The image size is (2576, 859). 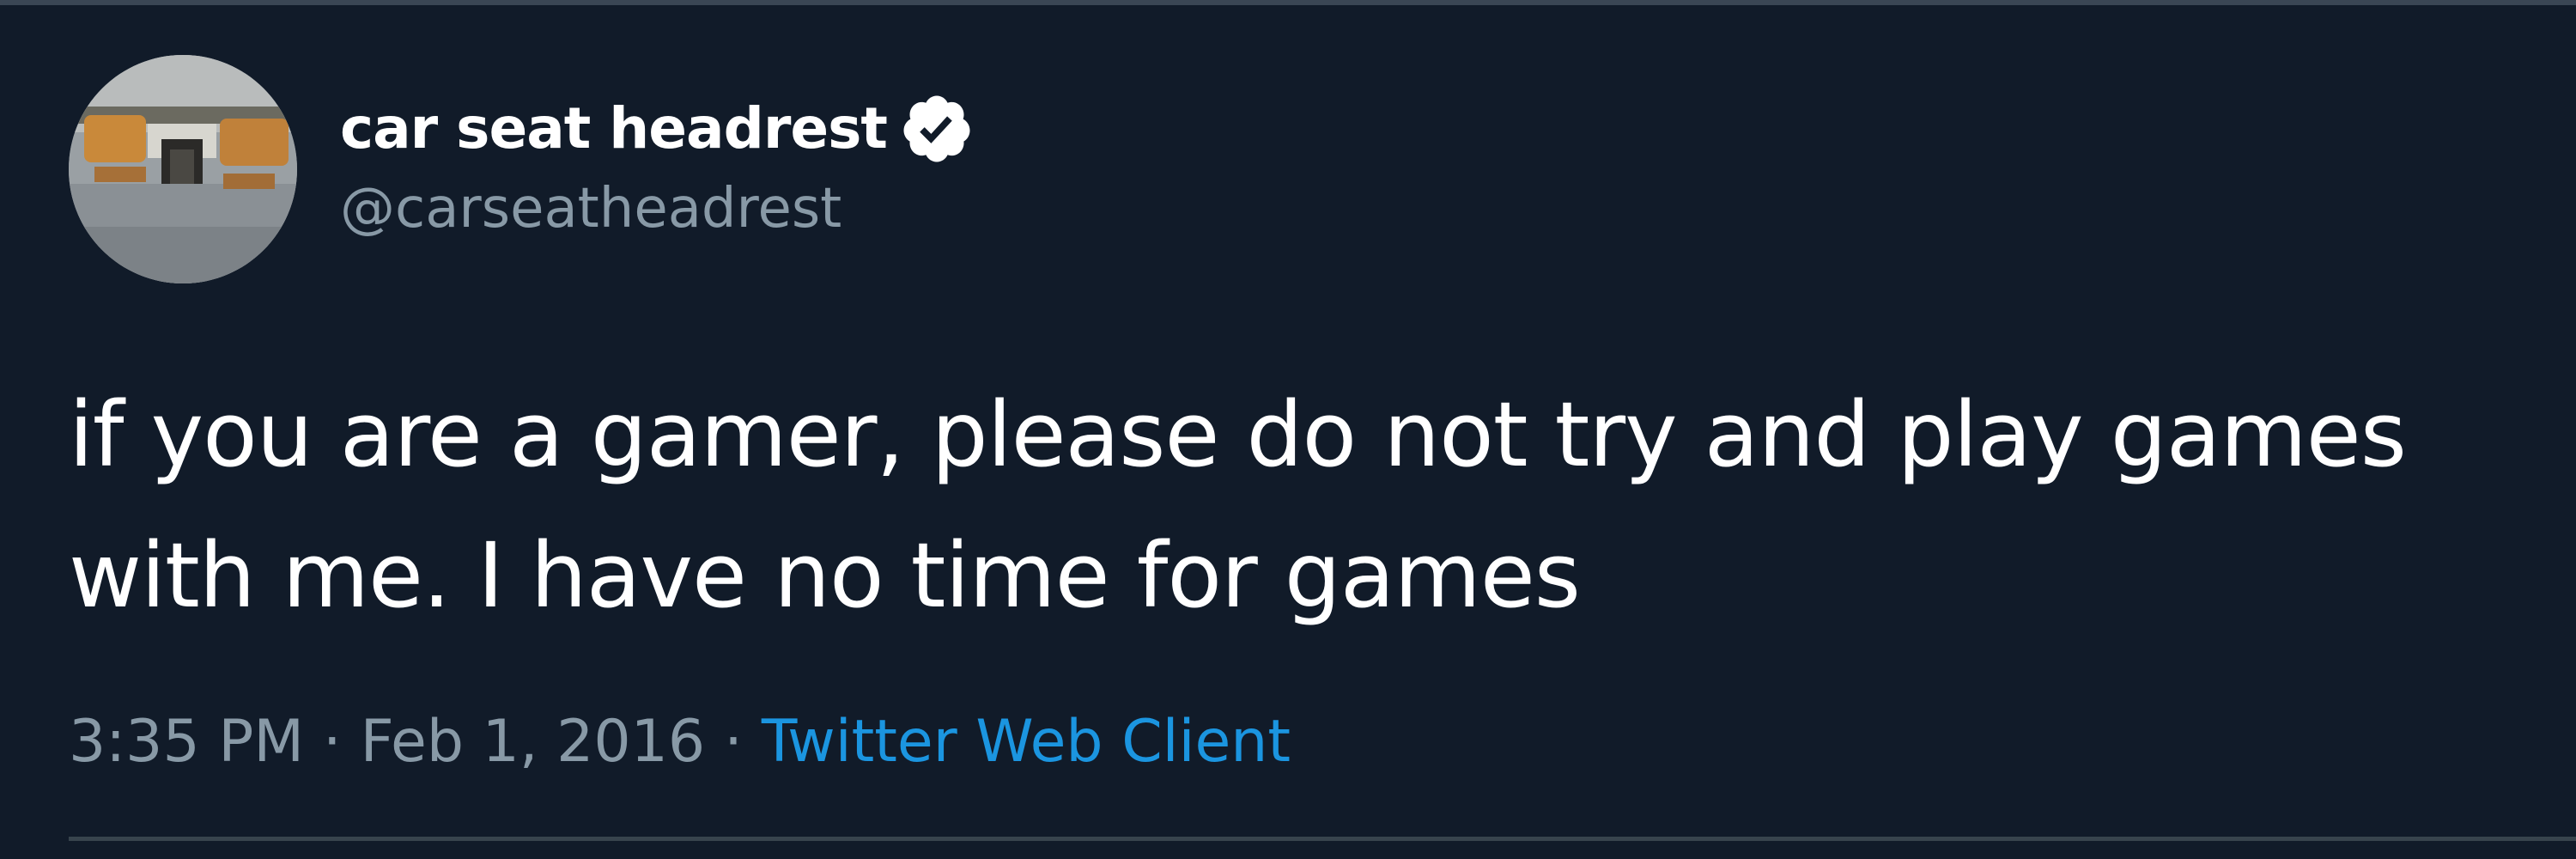 I want to click on author-display-name: car seat headrest, so click(x=614, y=129).